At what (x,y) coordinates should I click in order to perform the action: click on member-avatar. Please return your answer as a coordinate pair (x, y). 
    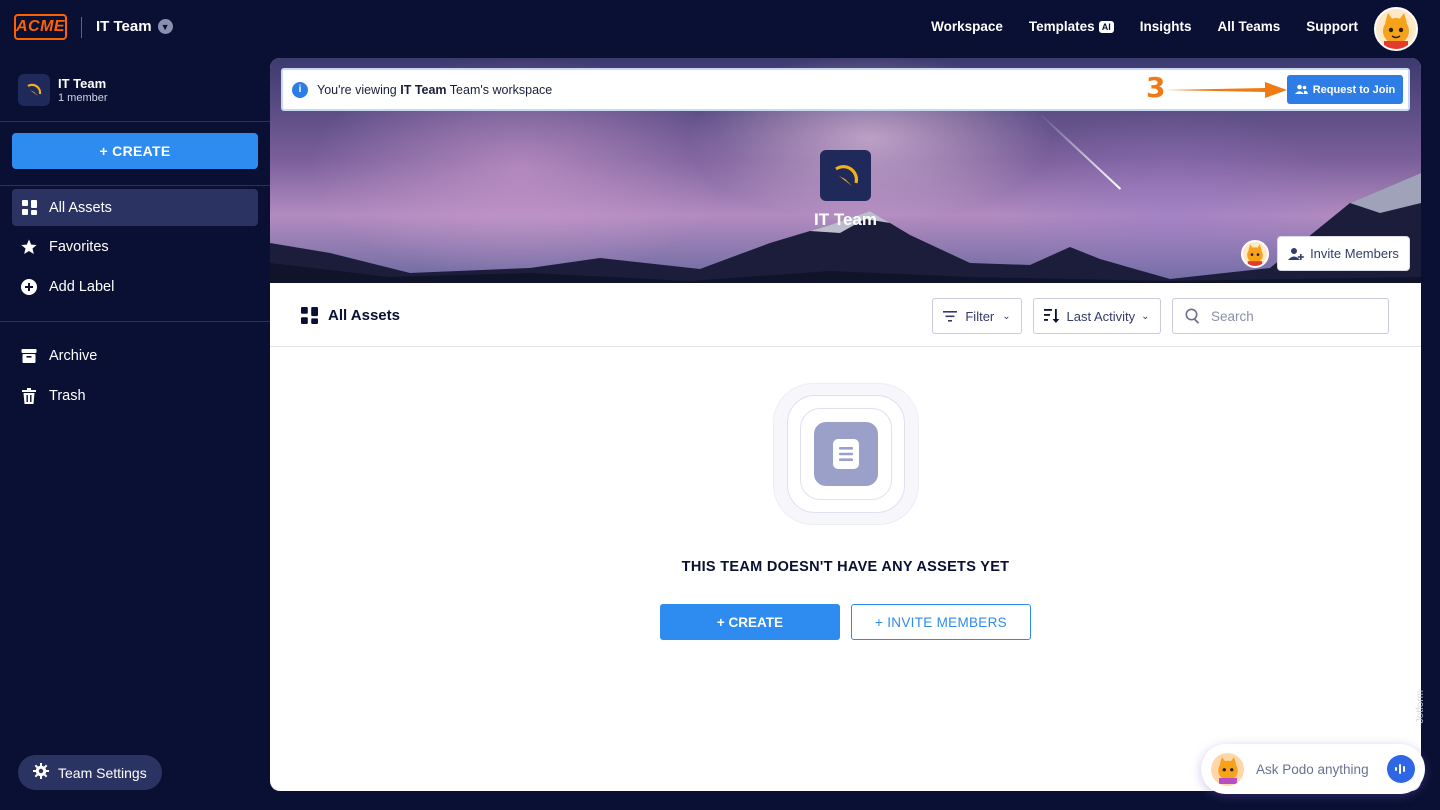
    Looking at the image, I should click on (1255, 254).